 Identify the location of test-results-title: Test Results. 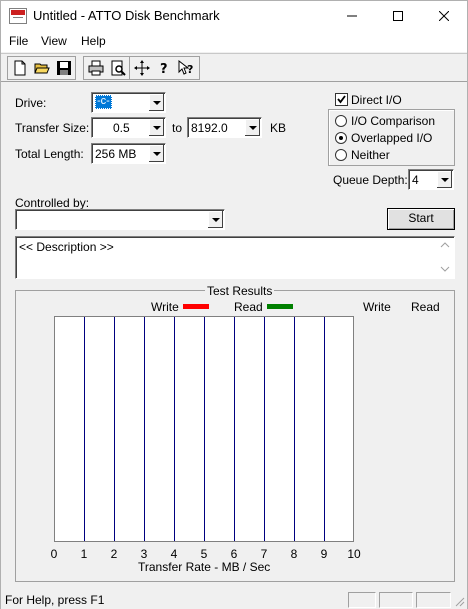
(240, 291).